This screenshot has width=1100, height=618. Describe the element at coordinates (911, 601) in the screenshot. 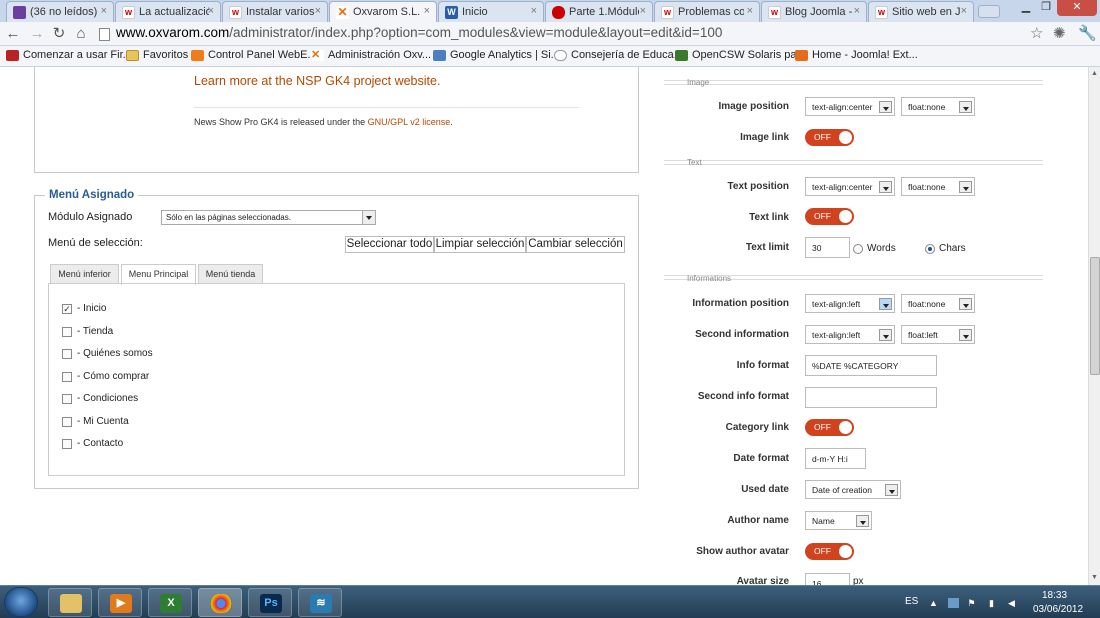

I see `language-indicator: ES` at that location.